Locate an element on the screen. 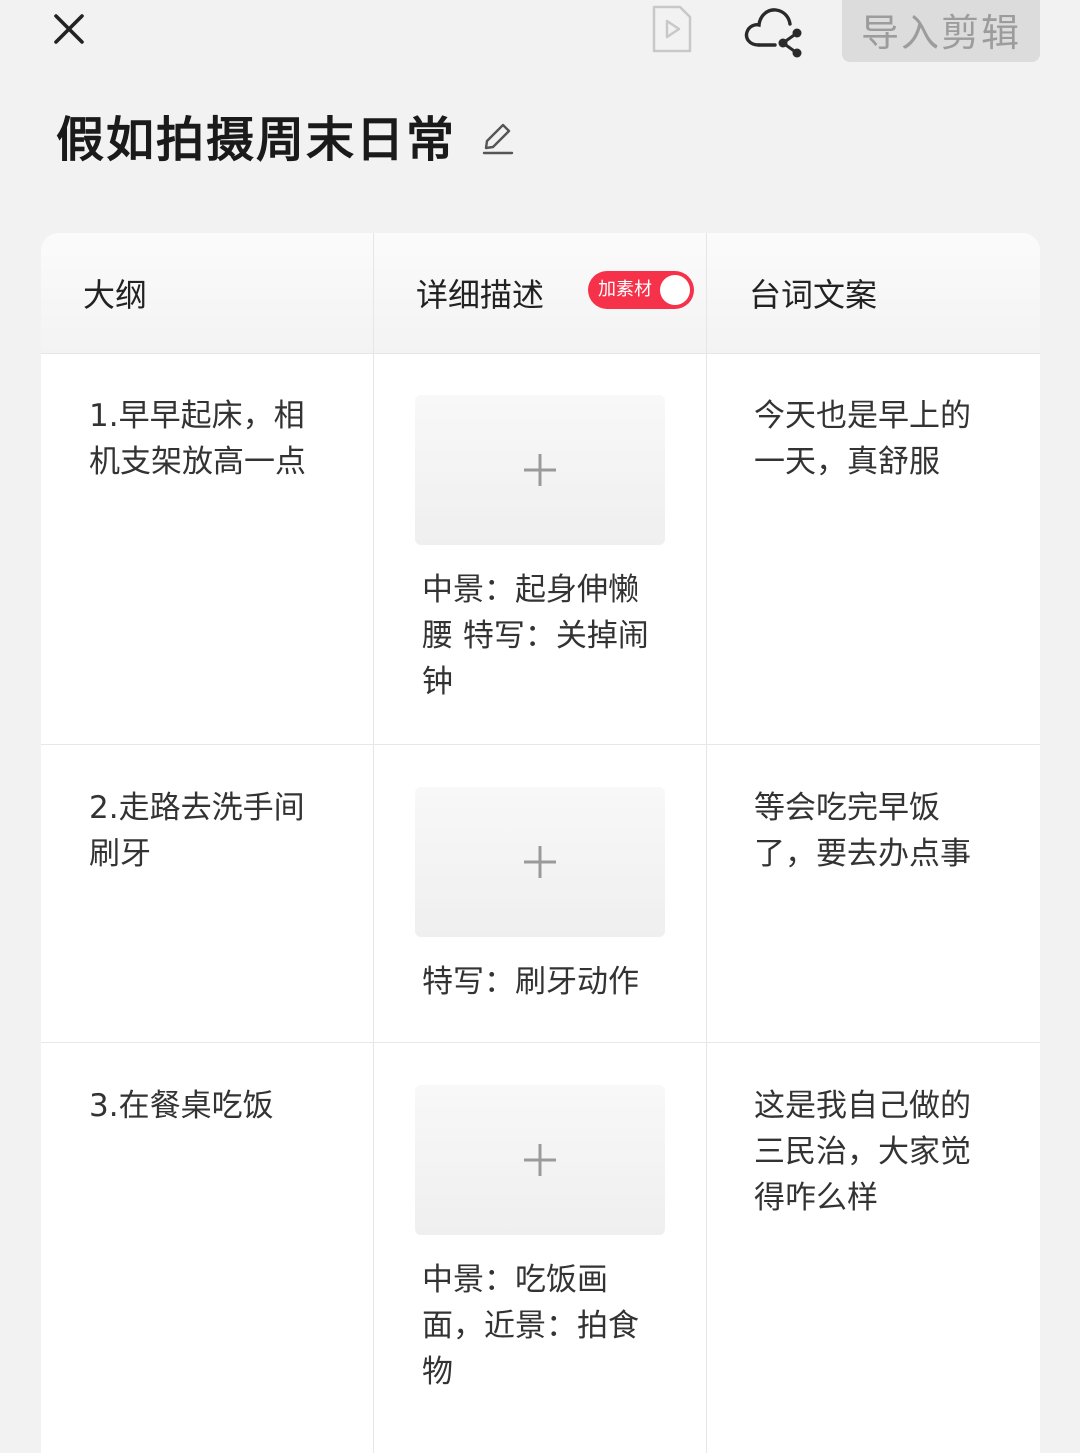  header-detail: 详细描述 加素材 is located at coordinates (540, 293).